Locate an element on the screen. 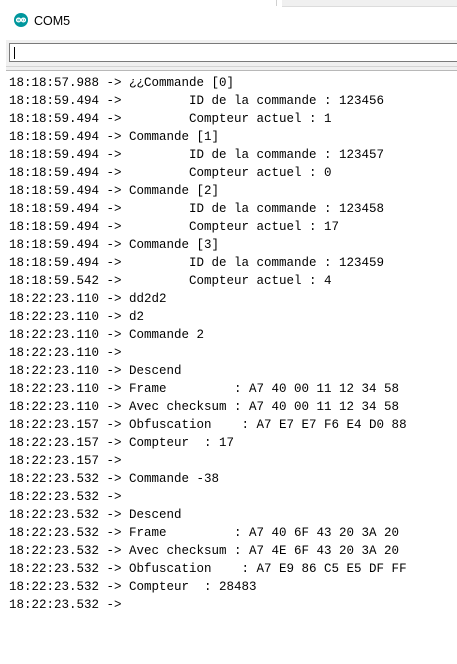  window-titlebar: COM5 is located at coordinates (228, 20).